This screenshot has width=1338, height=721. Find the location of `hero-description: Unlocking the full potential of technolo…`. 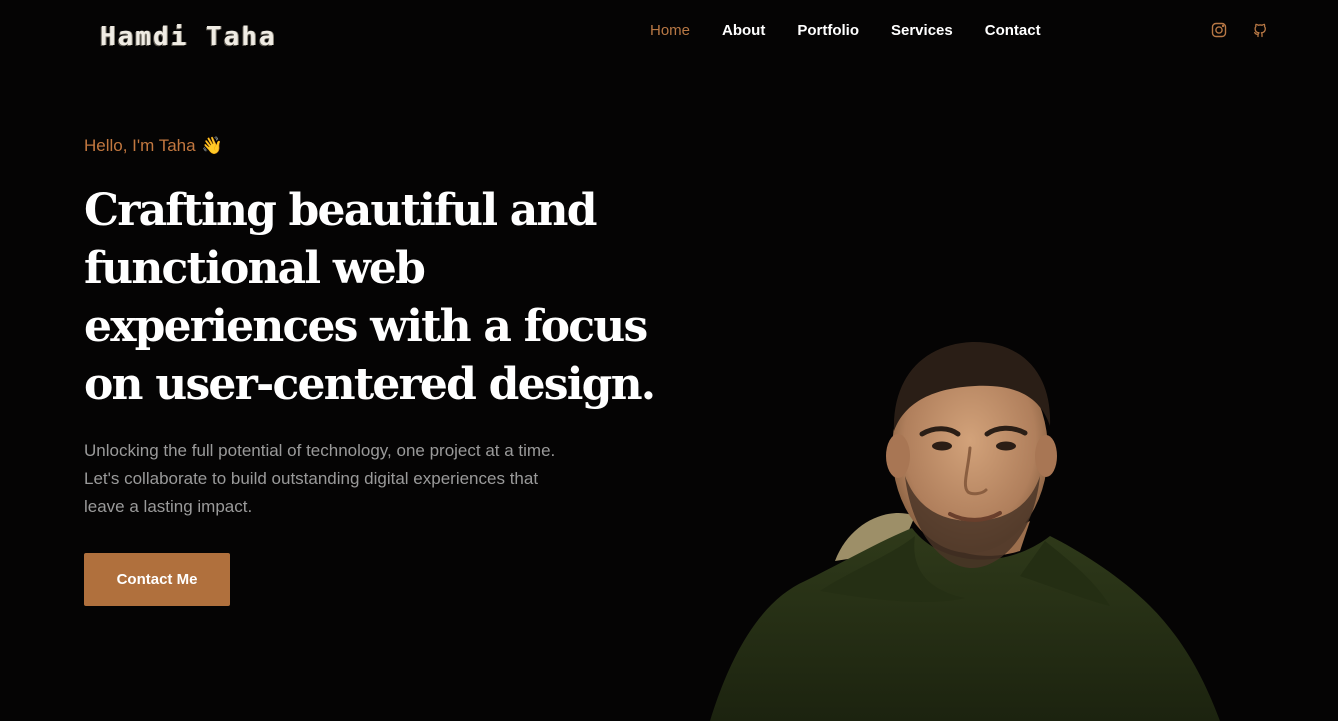

hero-description: Unlocking the full potential of technolo… is located at coordinates (320, 478).